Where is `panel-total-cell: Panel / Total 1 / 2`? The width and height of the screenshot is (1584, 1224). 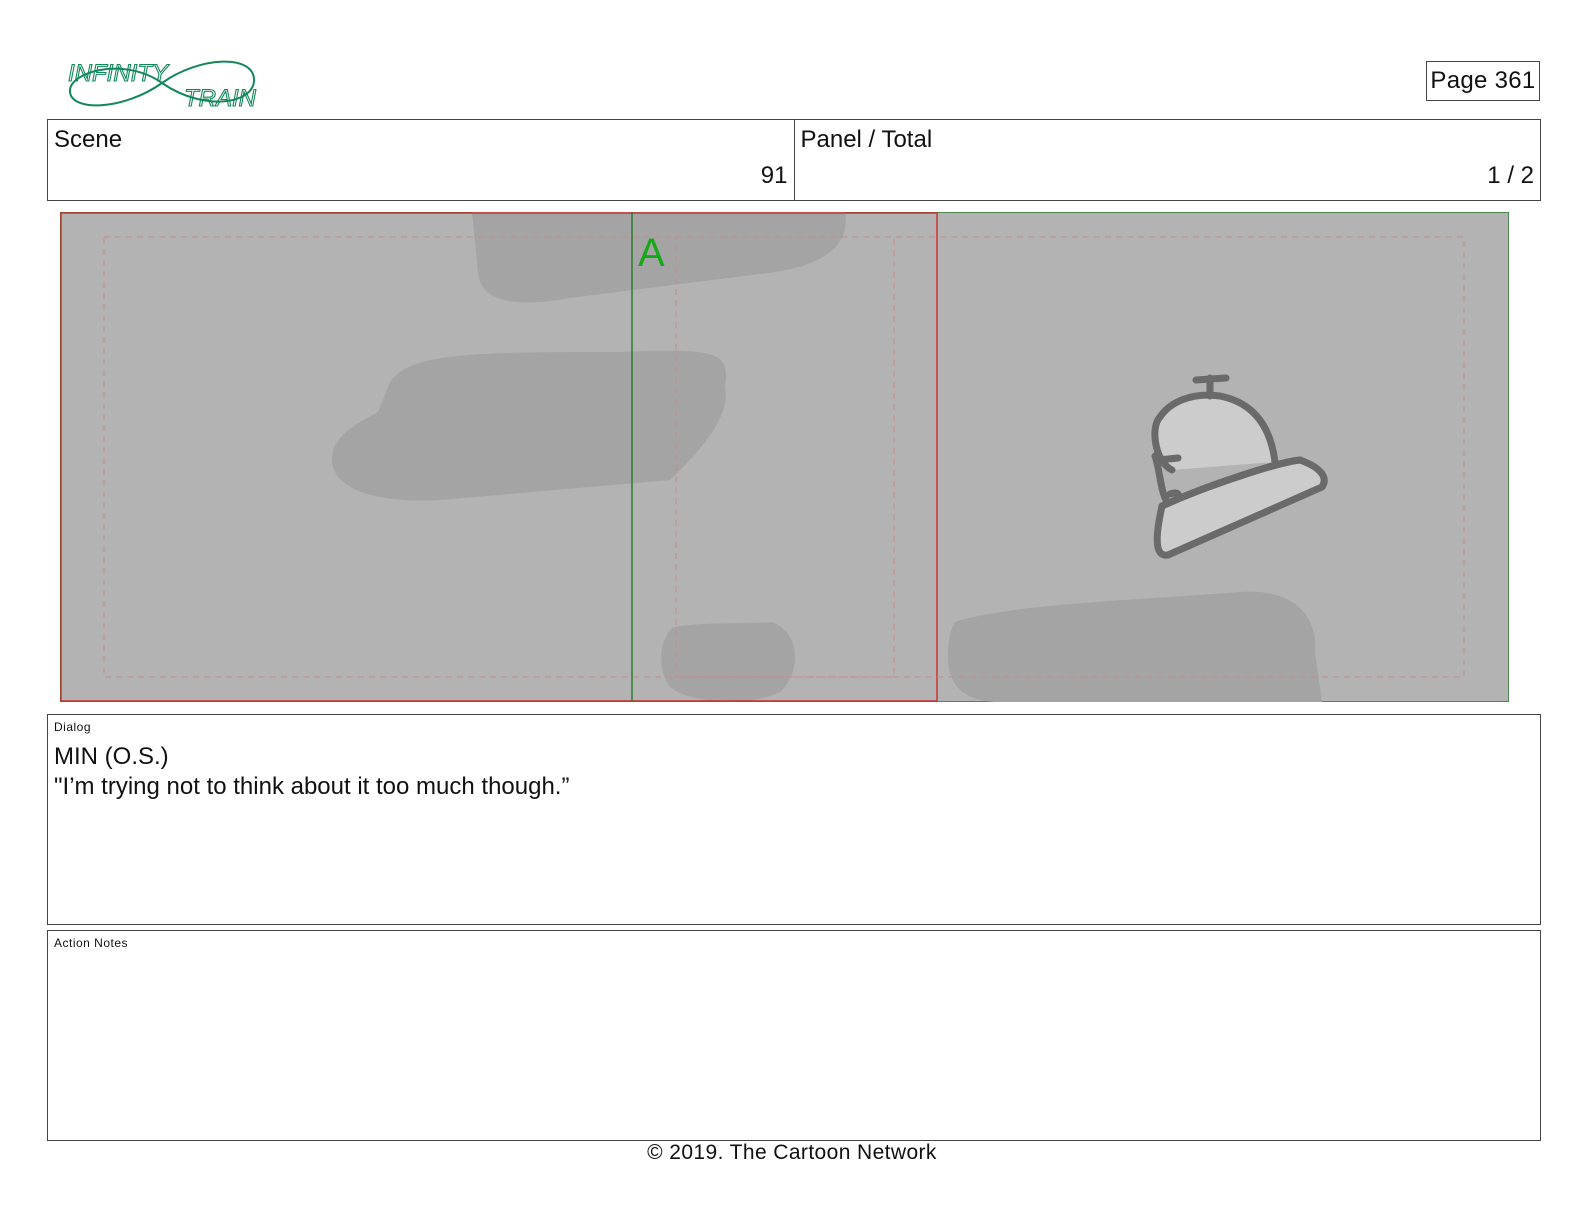 panel-total-cell: Panel / Total 1 / 2 is located at coordinates (1167, 160).